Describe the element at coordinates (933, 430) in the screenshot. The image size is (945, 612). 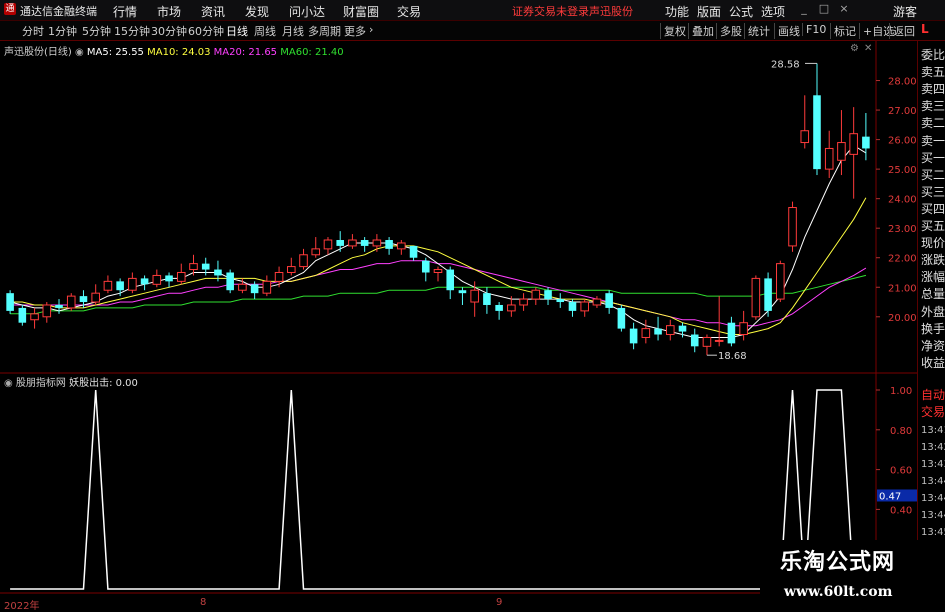
I see `tick-time: 13:41` at that location.